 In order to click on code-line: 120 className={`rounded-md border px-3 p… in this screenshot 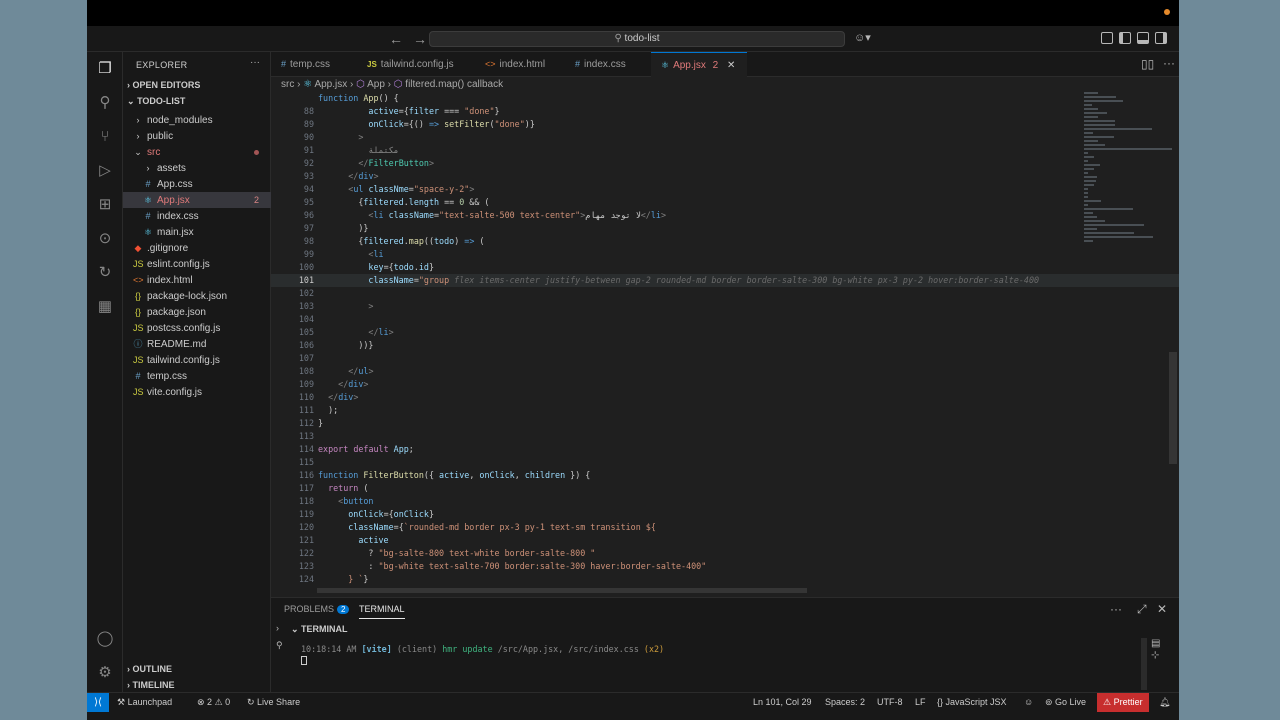, I will do `click(725, 527)`.